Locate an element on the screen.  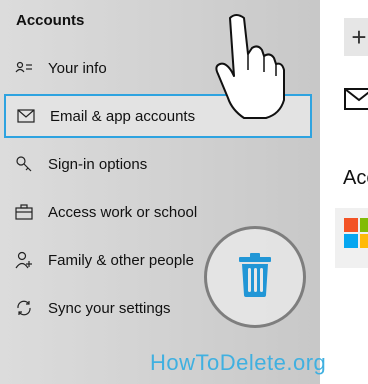
contact-card-icon is located at coordinates (24, 68).